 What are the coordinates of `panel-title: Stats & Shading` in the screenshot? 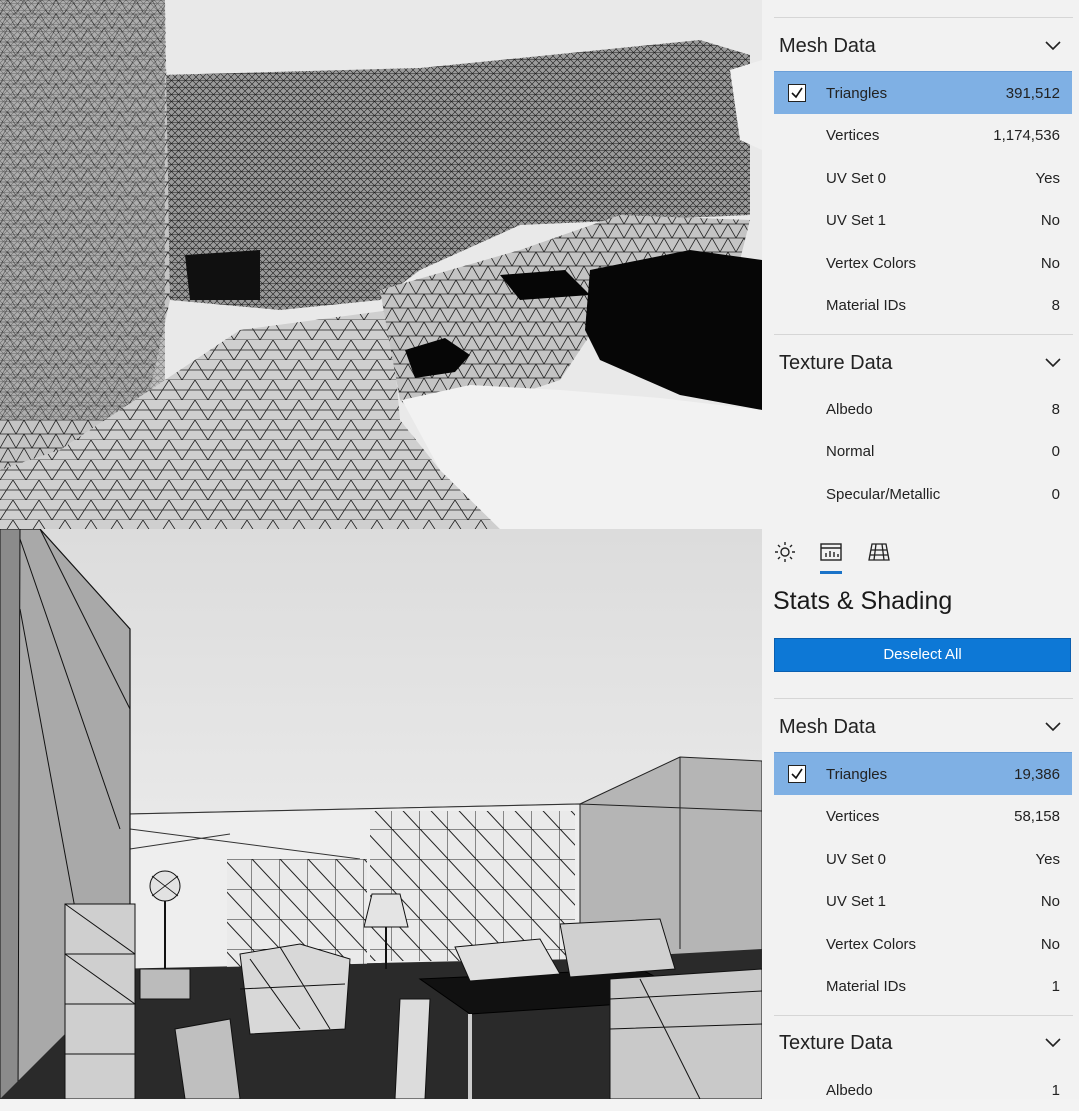 It's located at (863, 601).